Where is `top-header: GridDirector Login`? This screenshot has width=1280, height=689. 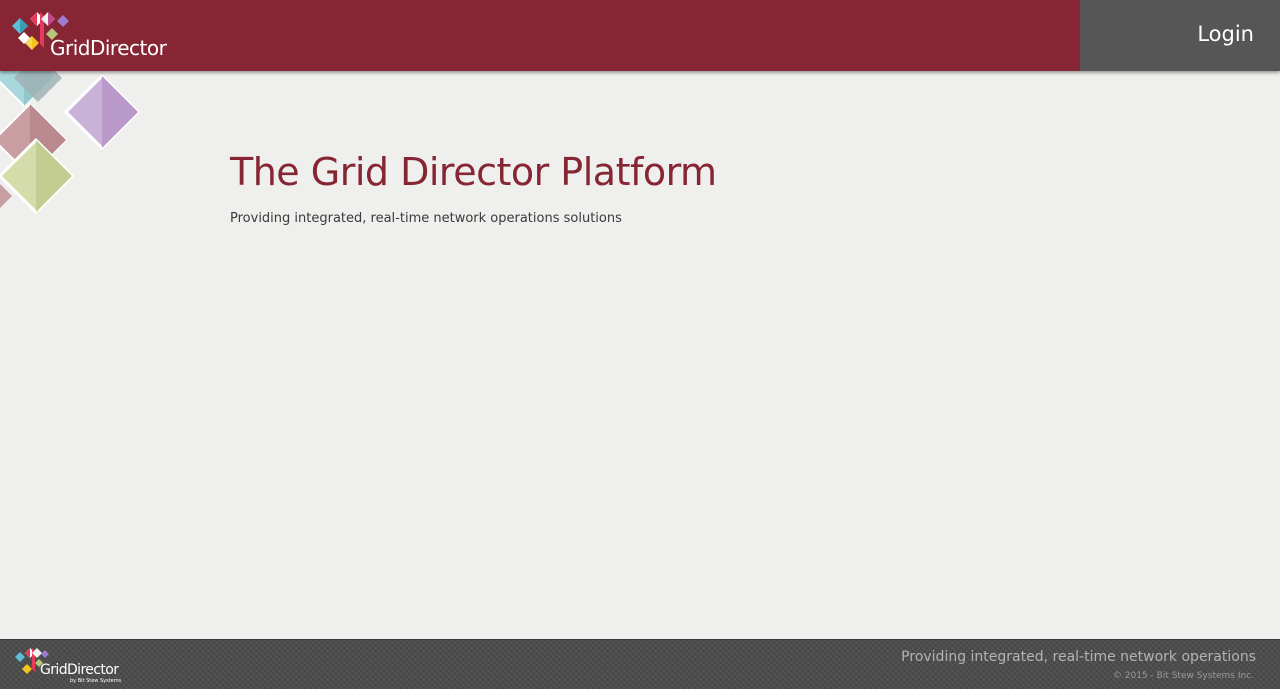 top-header: GridDirector Login is located at coordinates (640, 35).